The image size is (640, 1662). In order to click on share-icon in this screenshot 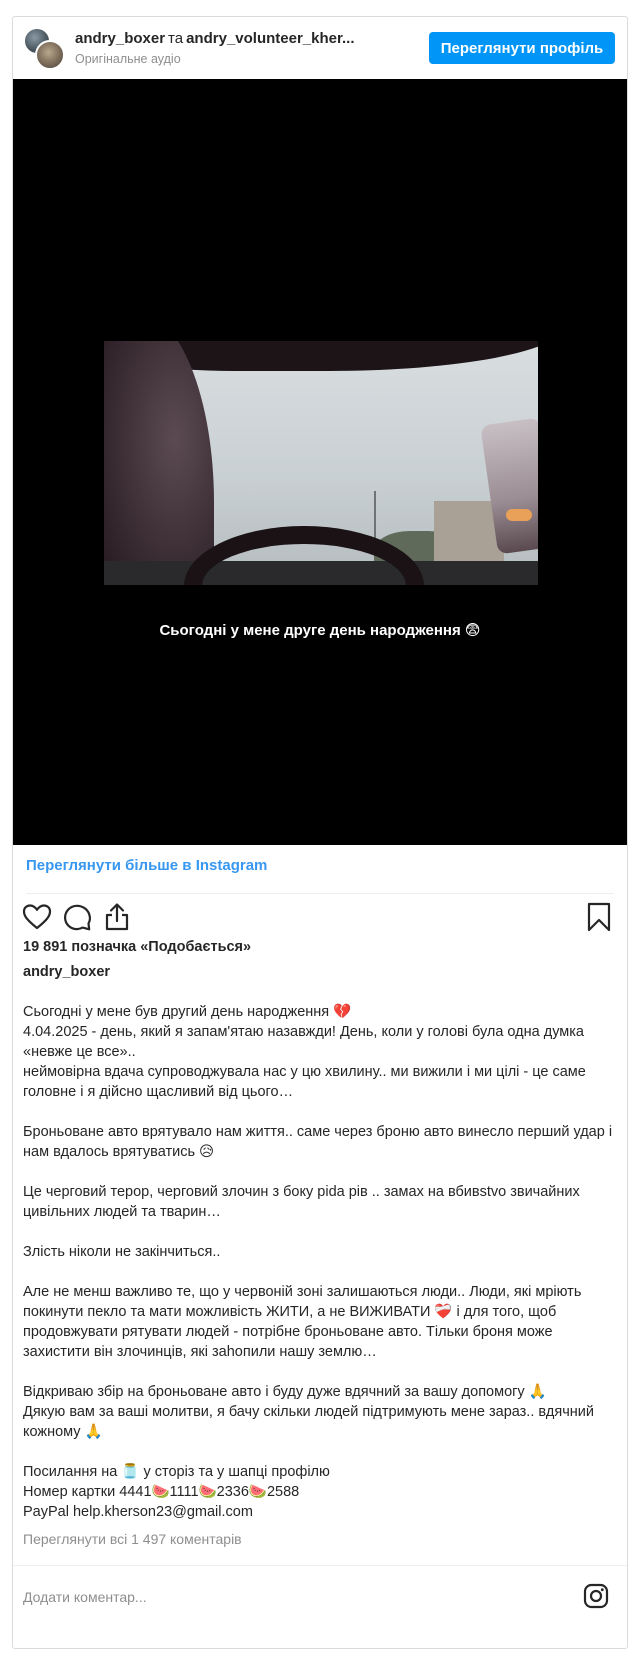, I will do `click(117, 917)`.